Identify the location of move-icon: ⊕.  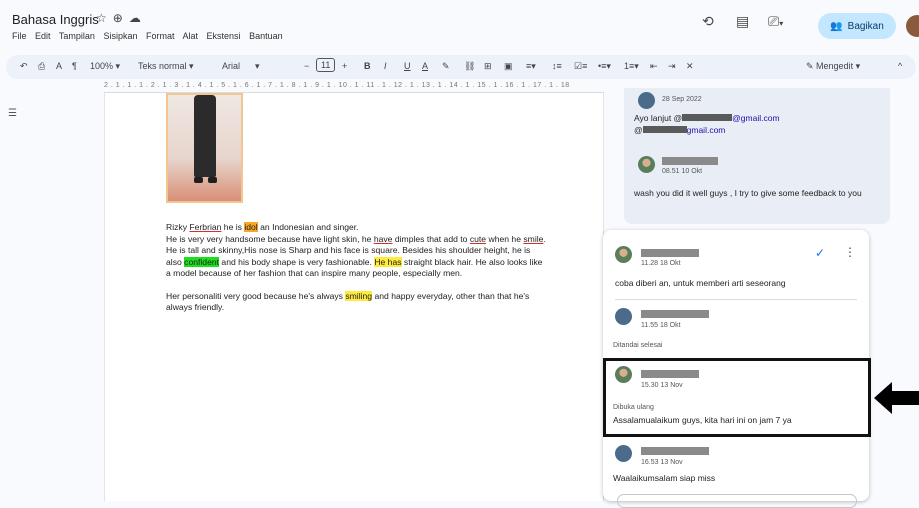
(121, 18).